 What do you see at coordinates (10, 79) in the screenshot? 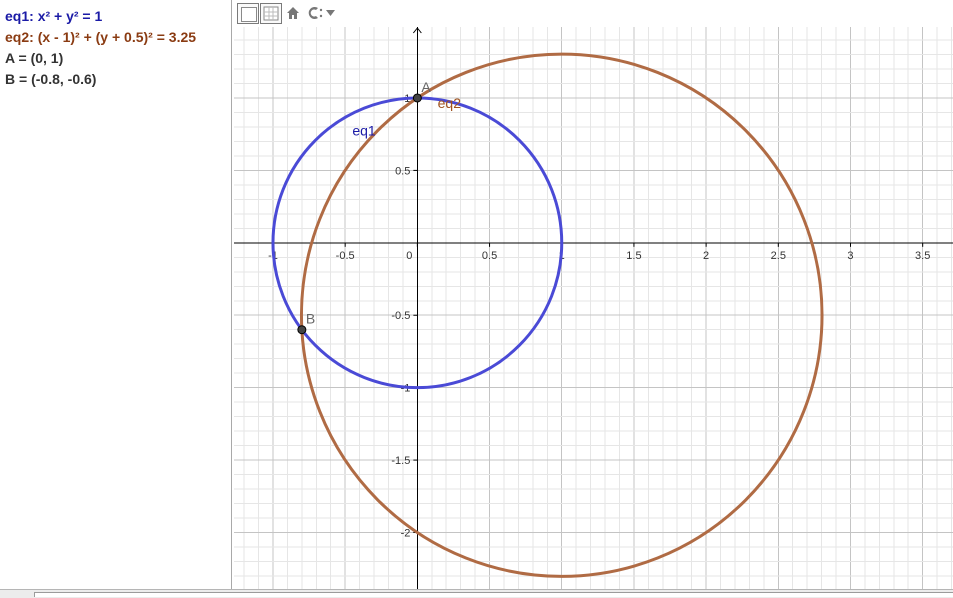
I see `algebra-item-name: B` at bounding box center [10, 79].